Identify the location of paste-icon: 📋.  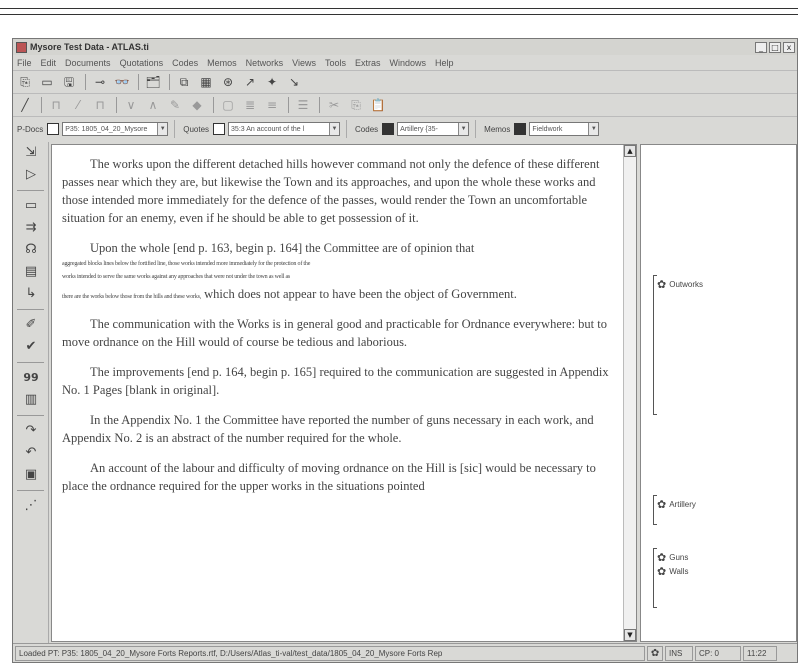
(378, 105).